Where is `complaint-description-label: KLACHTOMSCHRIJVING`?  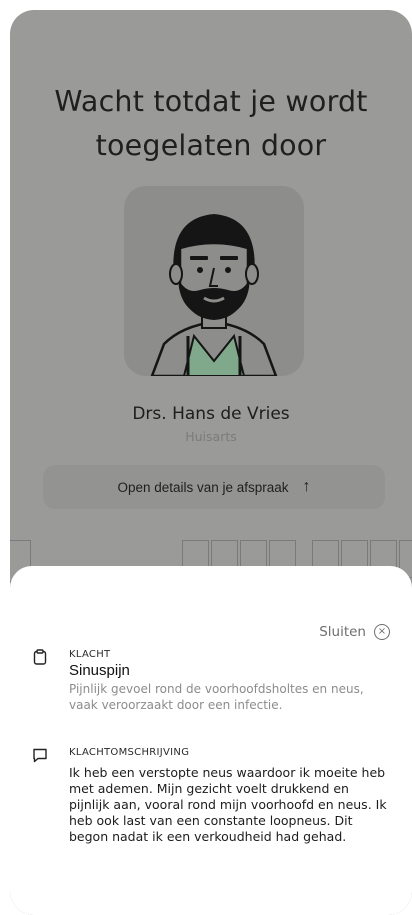 complaint-description-label: KLACHTOMSCHRIJVING is located at coordinates (129, 752).